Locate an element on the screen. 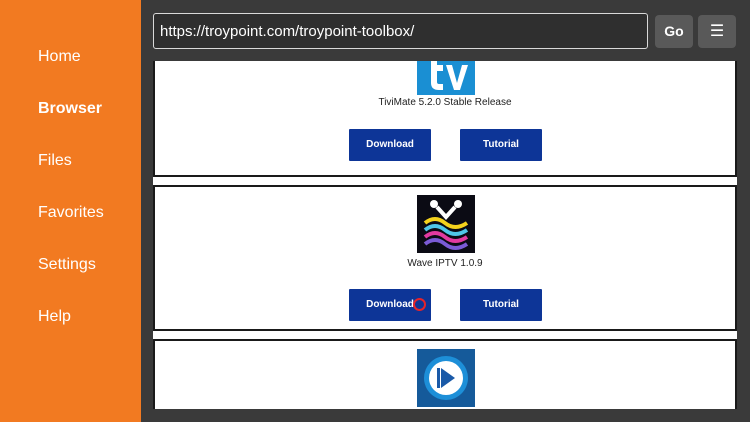 This screenshot has height=422, width=750. sidebar-item-favorites: Favorites is located at coordinates (71, 213).